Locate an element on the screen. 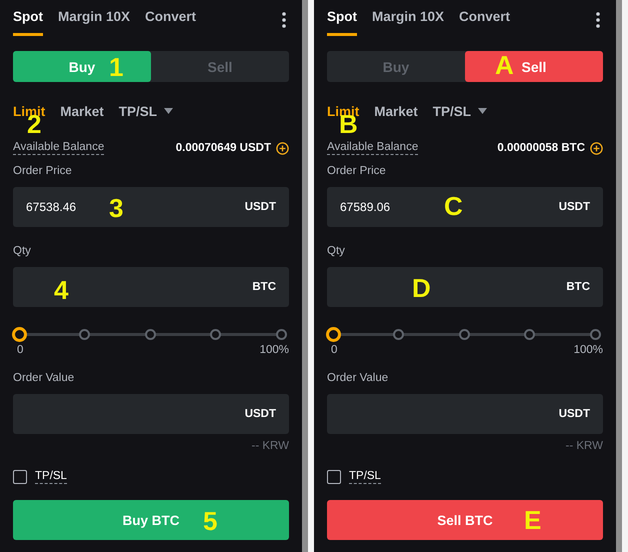 Image resolution: width=628 pixels, height=552 pixels. annotation-label: 3 is located at coordinates (116, 208).